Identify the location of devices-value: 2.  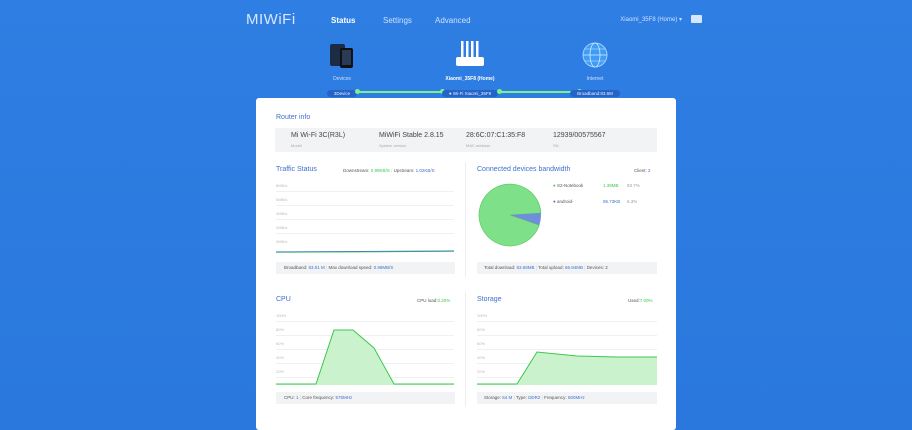
(606, 267).